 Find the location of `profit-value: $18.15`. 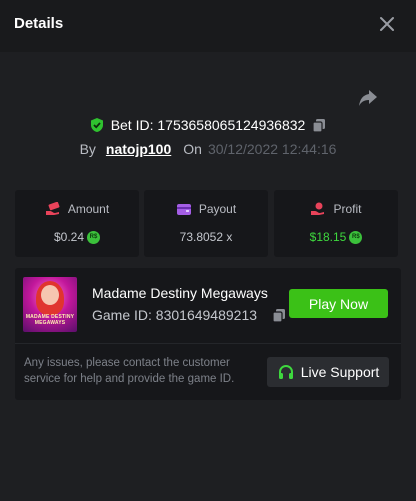

profit-value: $18.15 is located at coordinates (328, 237).